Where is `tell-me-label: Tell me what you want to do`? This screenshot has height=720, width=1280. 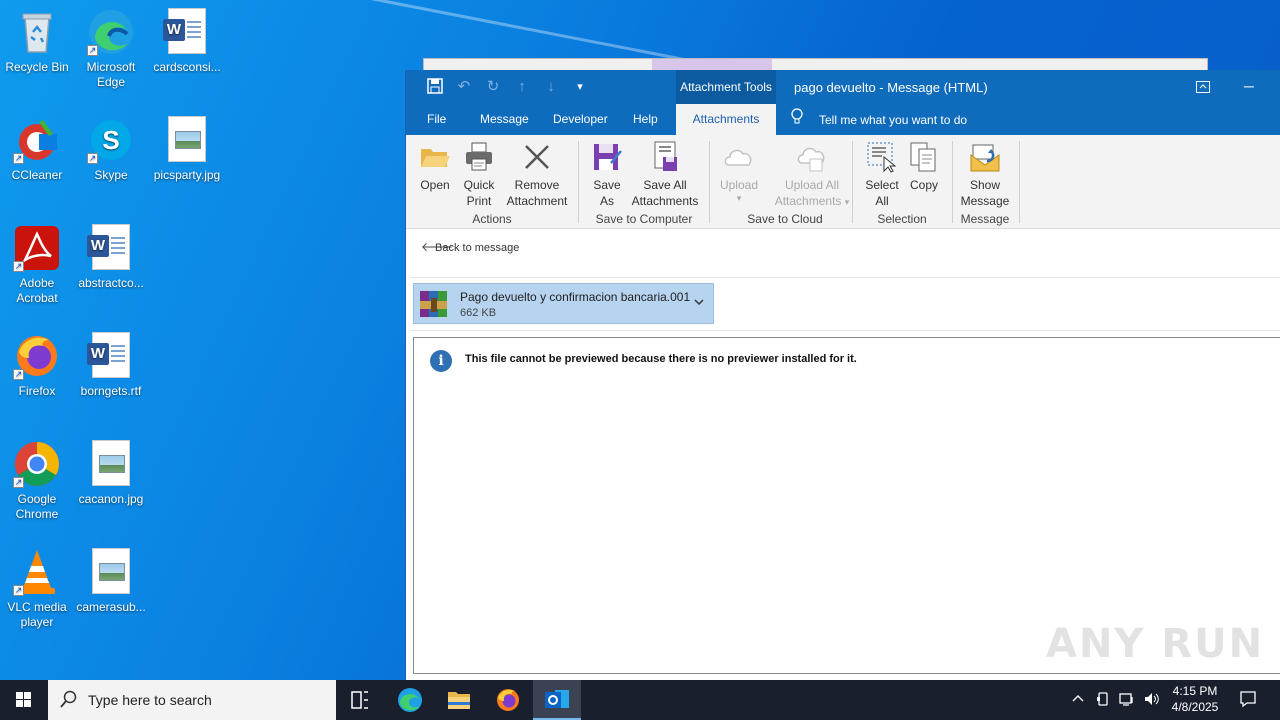
tell-me-label: Tell me what you want to do is located at coordinates (893, 120).